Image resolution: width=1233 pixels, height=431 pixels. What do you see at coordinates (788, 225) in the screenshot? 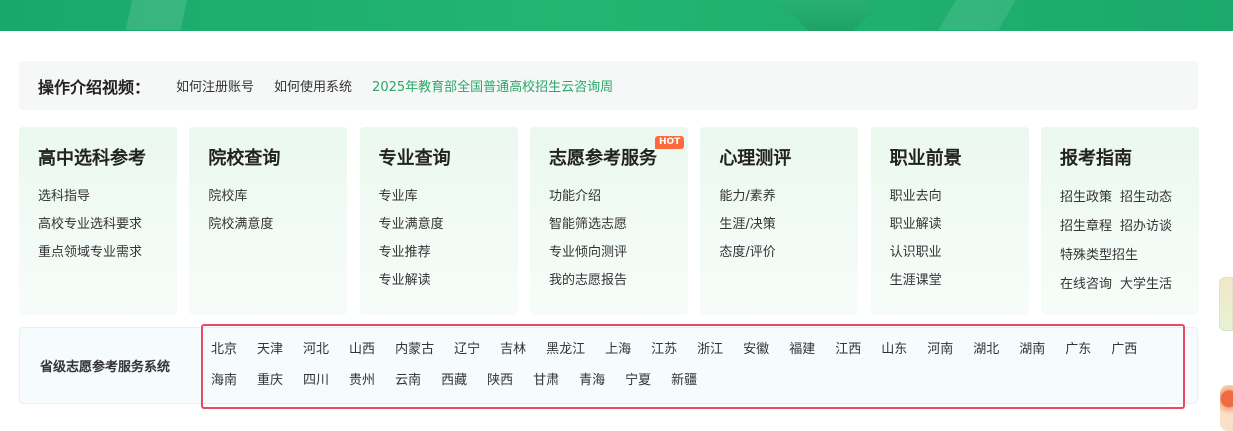
I see `card-link: 生涯/决策` at bounding box center [788, 225].